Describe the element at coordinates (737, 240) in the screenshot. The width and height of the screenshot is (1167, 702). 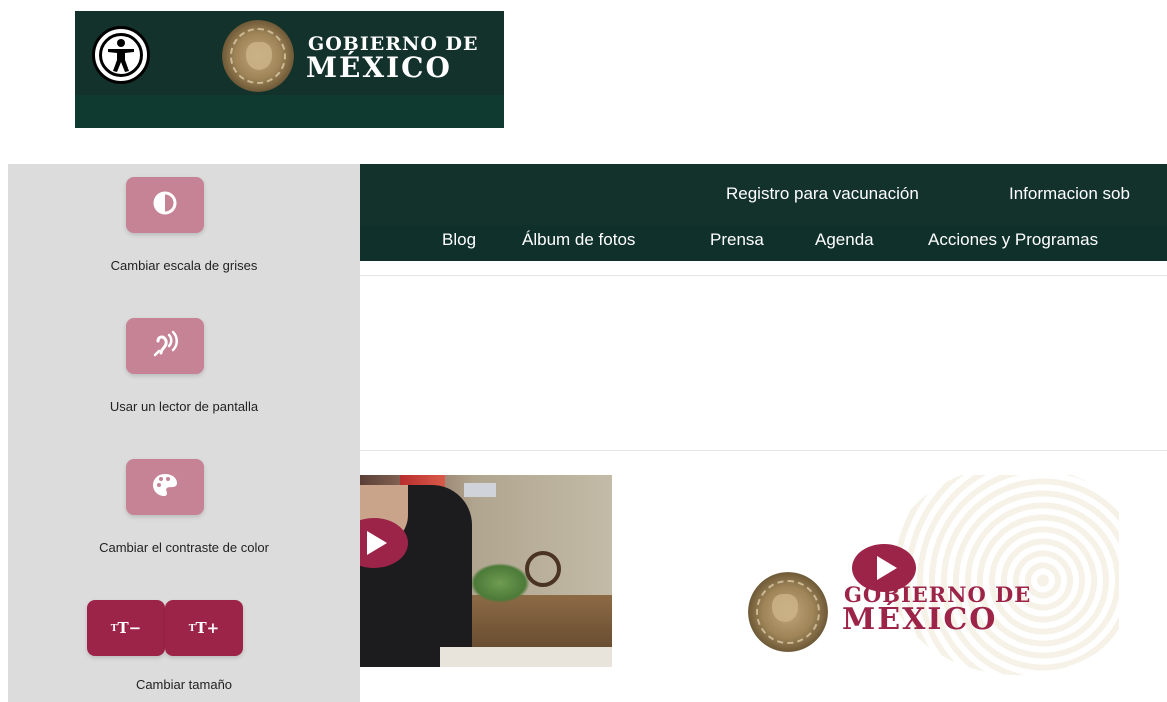
I see `nav-link-prensa: Prensa` at that location.